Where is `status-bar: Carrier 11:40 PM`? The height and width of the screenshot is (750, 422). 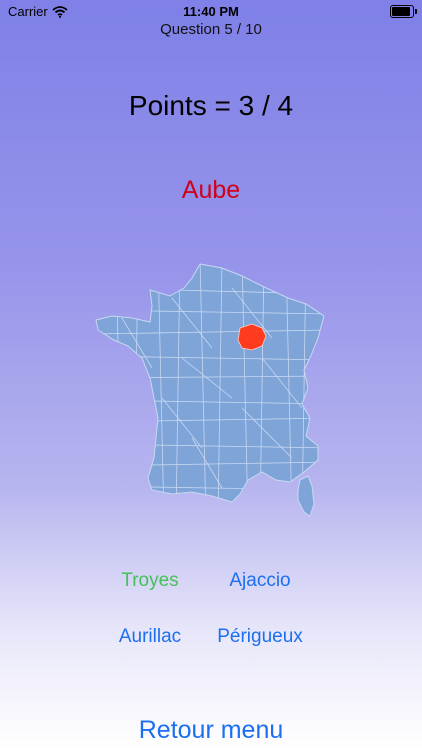 status-bar: Carrier 11:40 PM is located at coordinates (211, 11).